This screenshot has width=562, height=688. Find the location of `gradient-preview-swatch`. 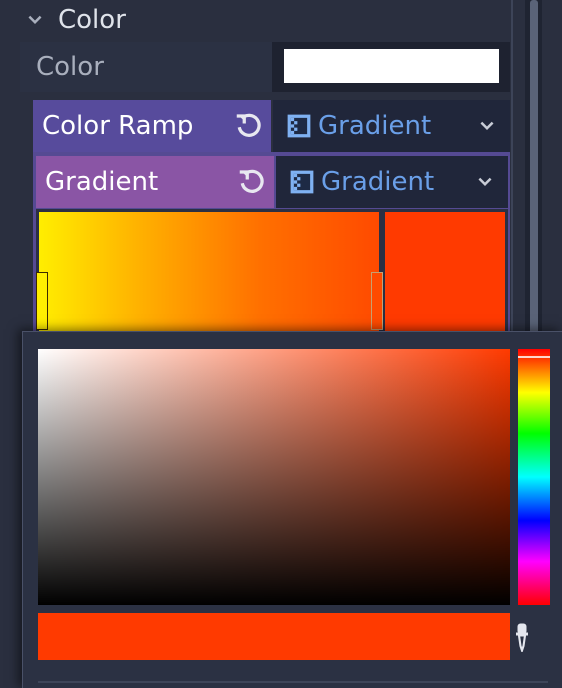

gradient-preview-swatch is located at coordinates (445, 274).